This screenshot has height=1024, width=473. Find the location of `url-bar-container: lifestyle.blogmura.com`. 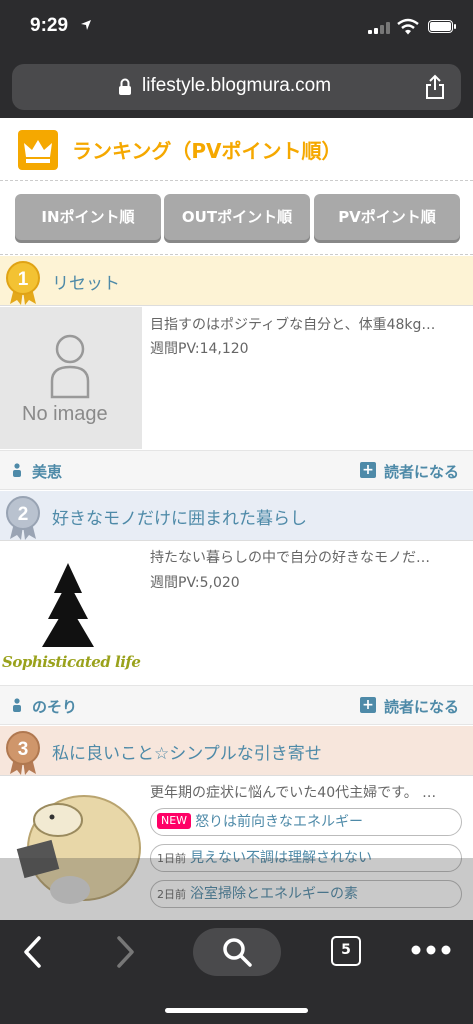

url-bar-container: lifestyle.blogmura.com is located at coordinates (236, 87).